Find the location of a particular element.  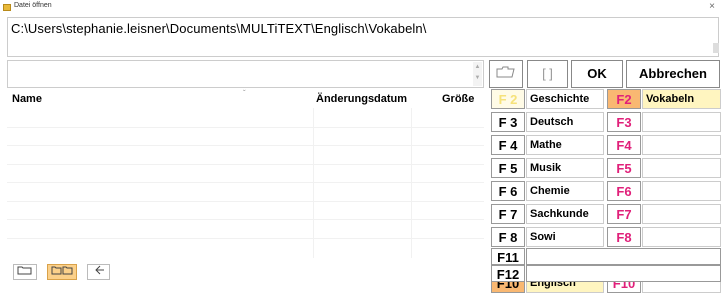

fkey-label: Geschichte is located at coordinates (565, 99).